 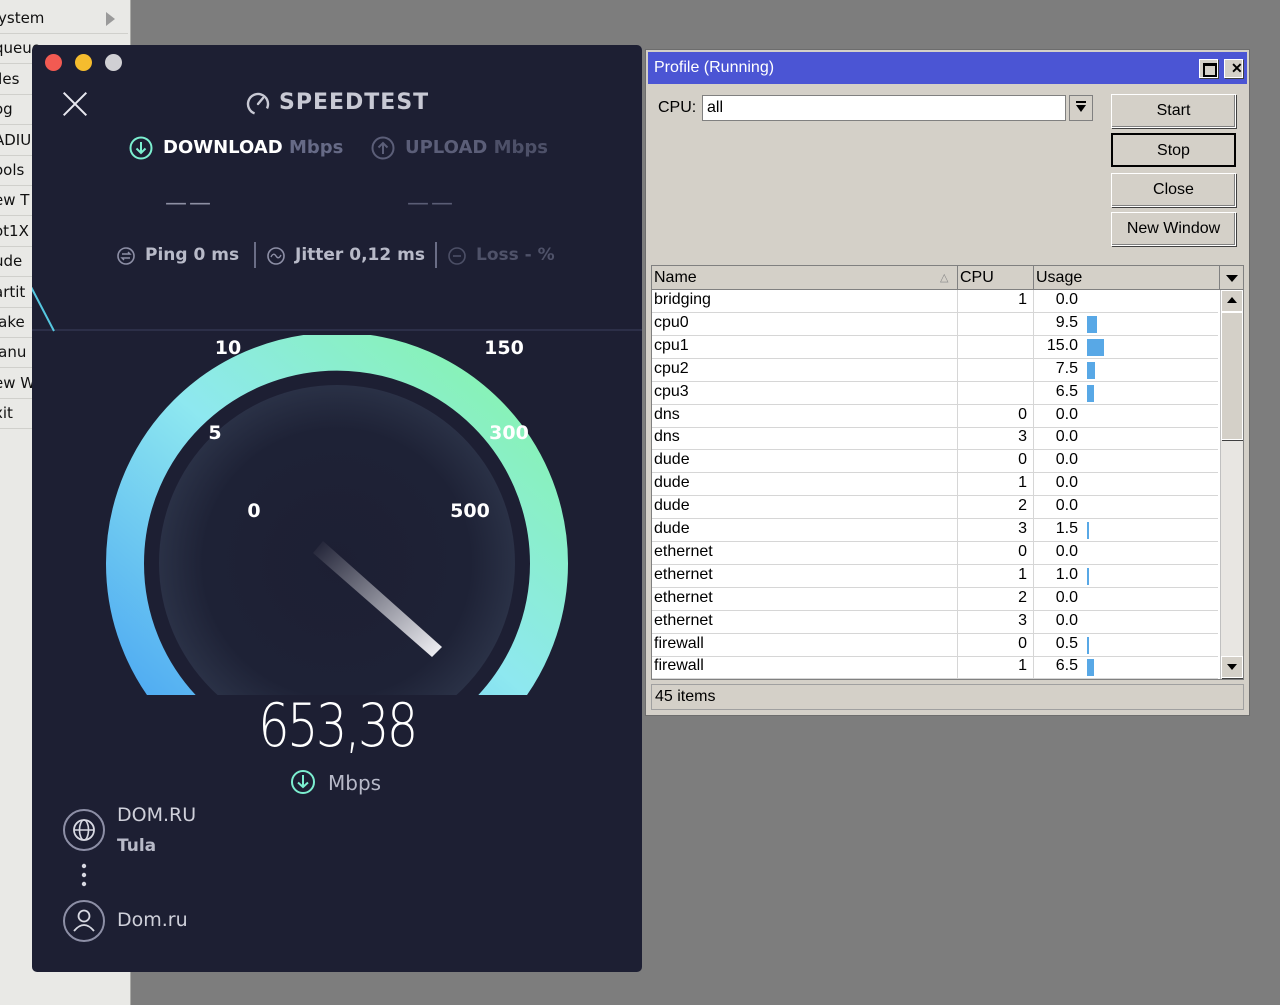 I want to click on new-window-button: New Window, so click(x=1173, y=229).